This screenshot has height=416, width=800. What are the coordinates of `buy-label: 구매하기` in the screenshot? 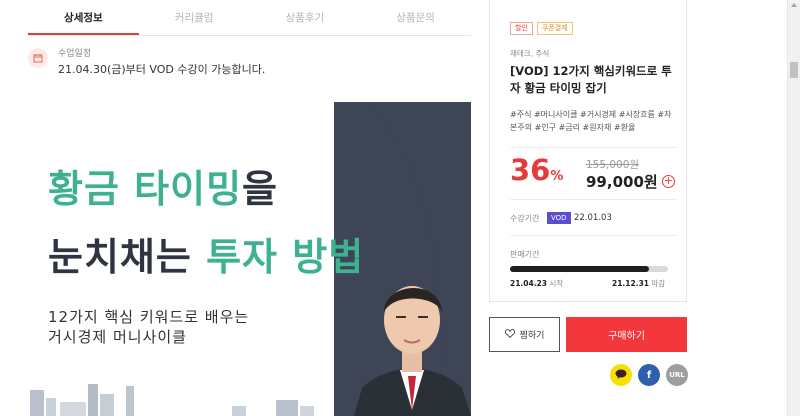 It's located at (626, 336).